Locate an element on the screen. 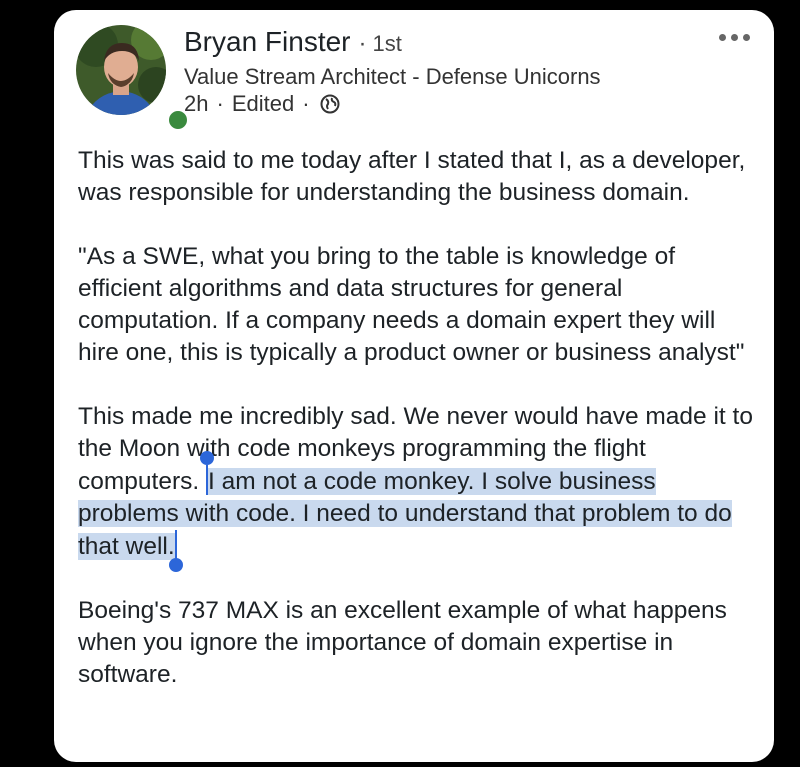 Image resolution: width=800 pixels, height=767 pixels. edited-label: Edited is located at coordinates (263, 103).